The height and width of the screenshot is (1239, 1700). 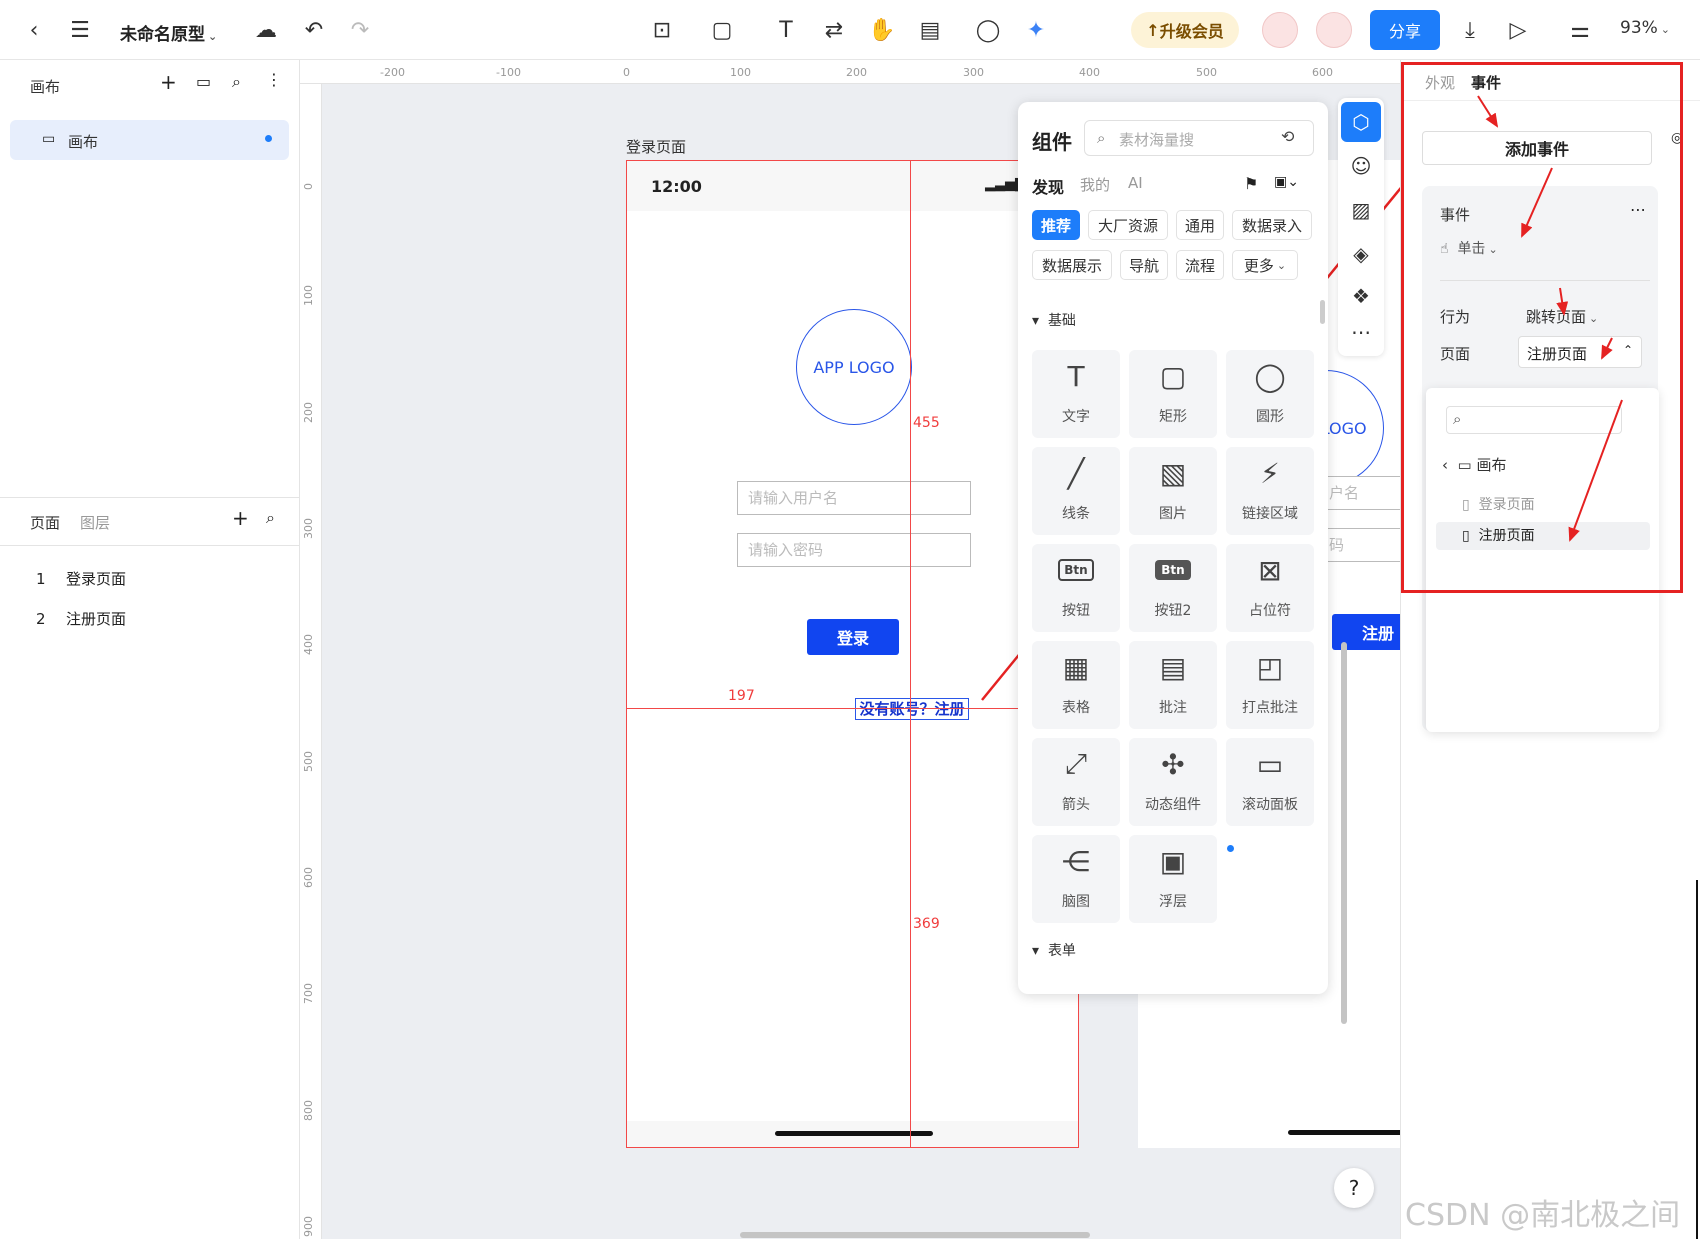 I want to click on window-edge, so click(x=1697, y=1059).